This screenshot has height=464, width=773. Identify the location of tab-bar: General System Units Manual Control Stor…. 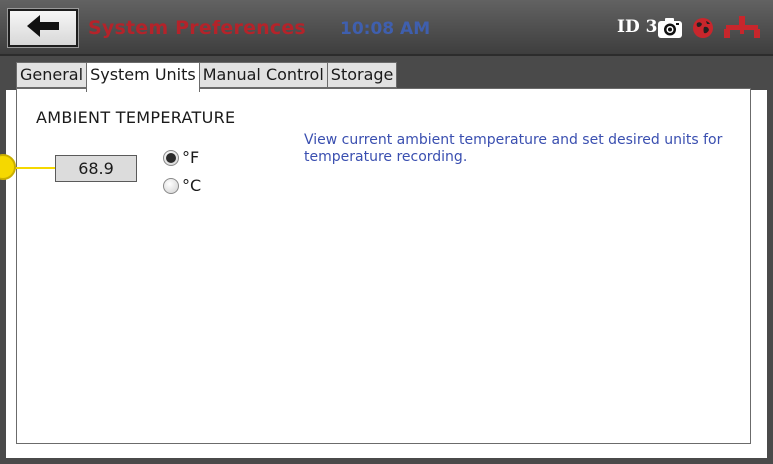
(207, 77).